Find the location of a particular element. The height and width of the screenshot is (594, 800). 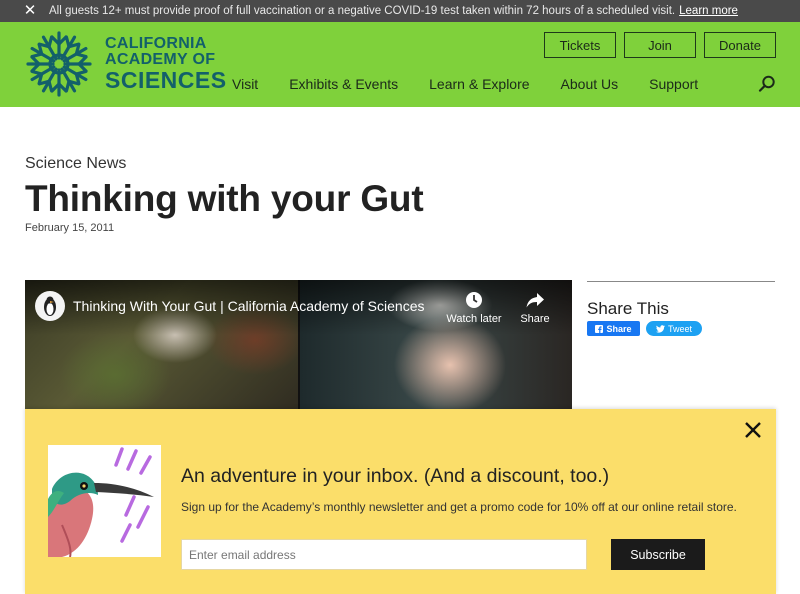

logo: CALIFORNIA ACADEMY OF SCIENCES is located at coordinates (126, 64).